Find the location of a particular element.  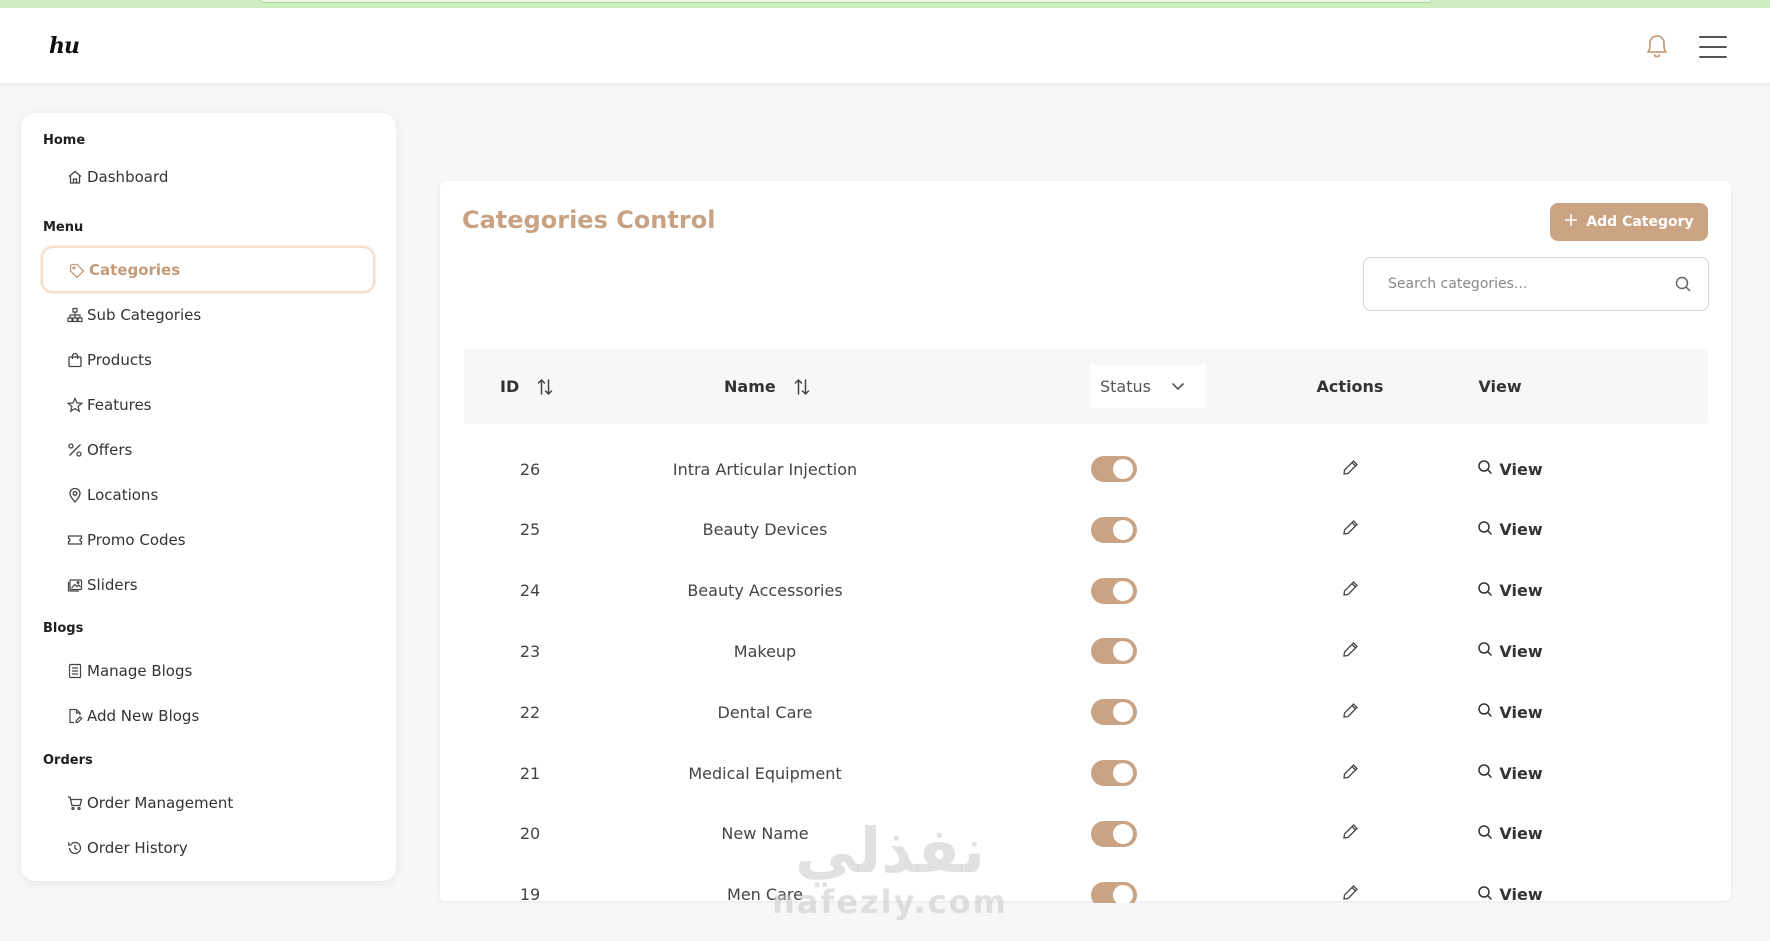

sidebar-item-order-management: Order Management is located at coordinates (208, 802).